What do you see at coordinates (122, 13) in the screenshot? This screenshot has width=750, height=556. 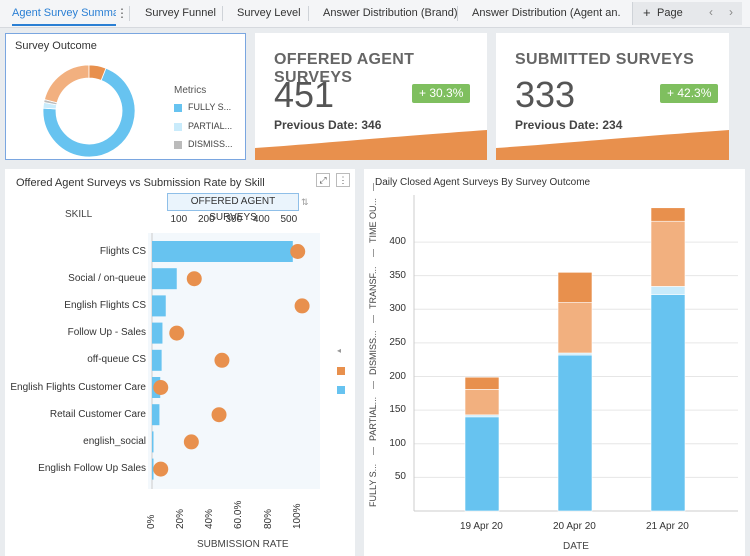 I see `tab-menu-icon: ⋮` at bounding box center [122, 13].